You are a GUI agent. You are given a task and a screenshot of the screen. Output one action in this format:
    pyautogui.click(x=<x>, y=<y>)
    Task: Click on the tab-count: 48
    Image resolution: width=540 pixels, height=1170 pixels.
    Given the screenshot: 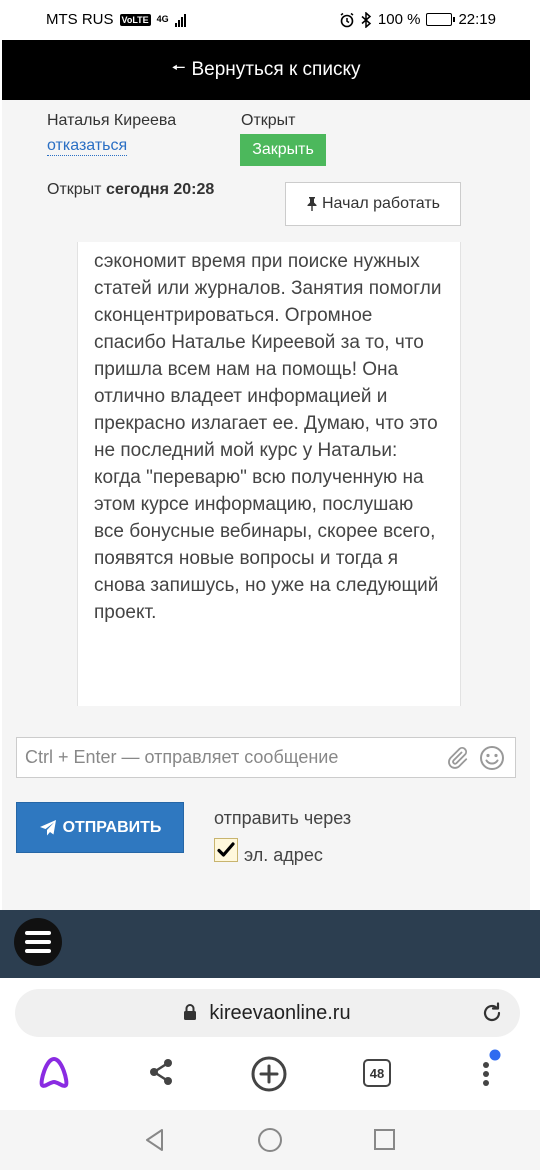 What is the action you would take?
    pyautogui.click(x=377, y=1073)
    